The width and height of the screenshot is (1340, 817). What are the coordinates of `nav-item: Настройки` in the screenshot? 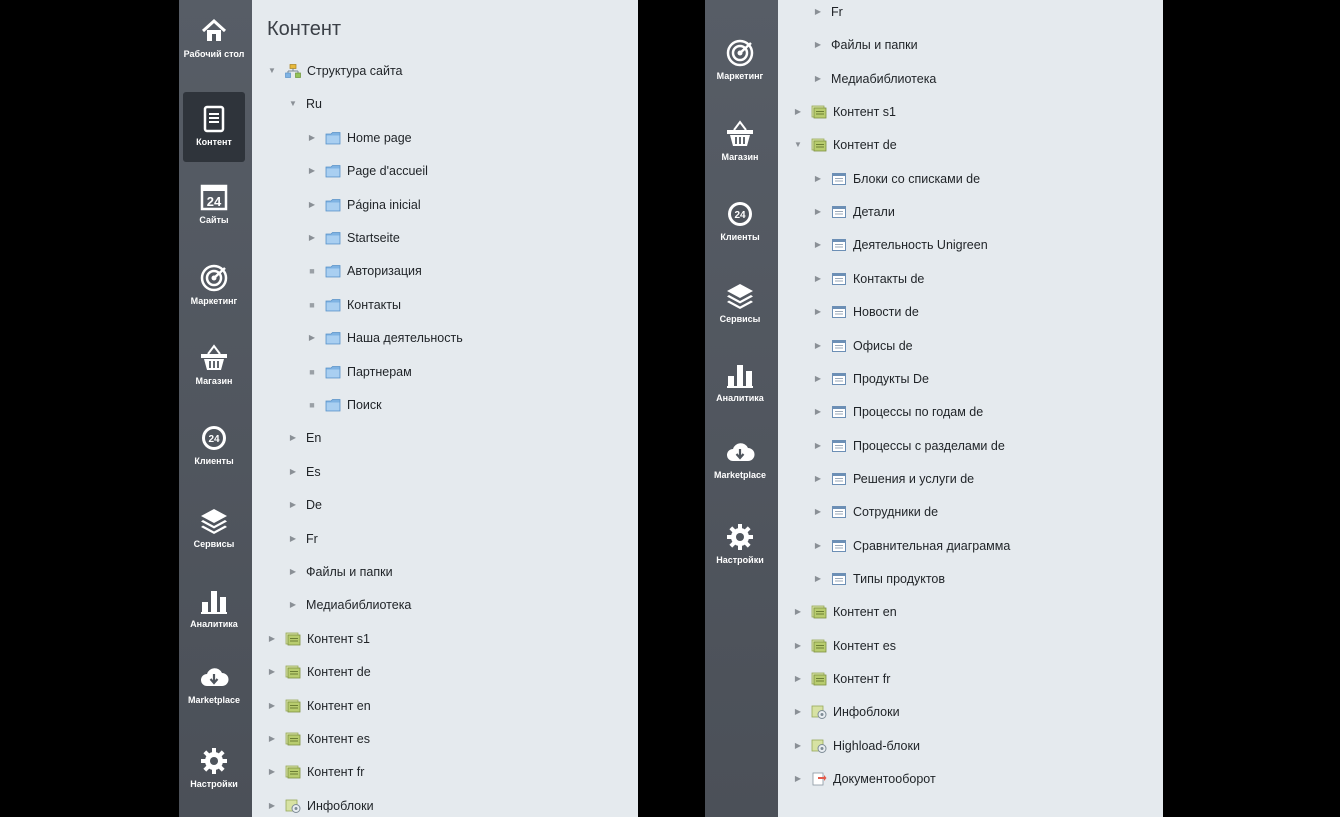 It's located at (214, 765).